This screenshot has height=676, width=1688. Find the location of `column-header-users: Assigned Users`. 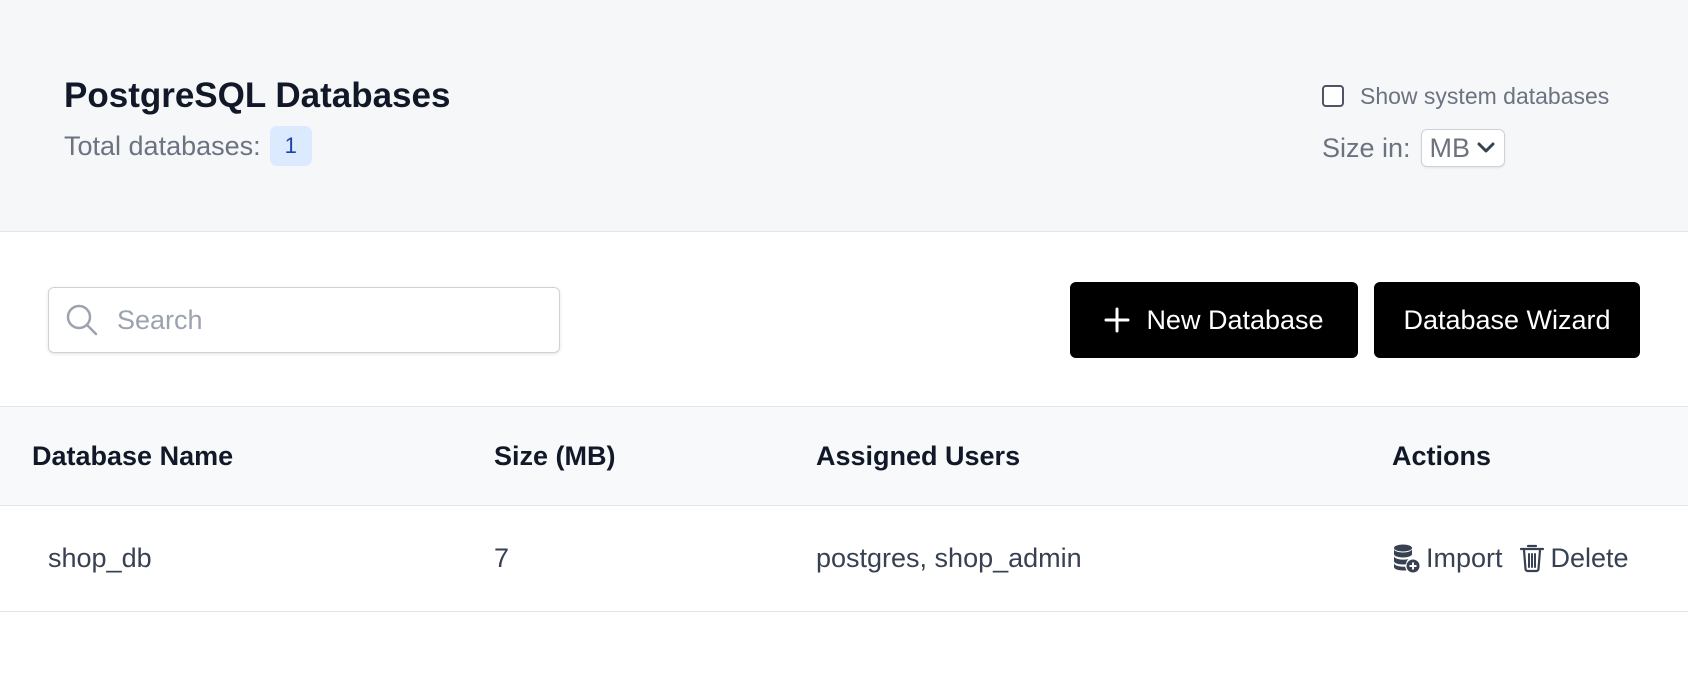

column-header-users: Assigned Users is located at coordinates (918, 456).